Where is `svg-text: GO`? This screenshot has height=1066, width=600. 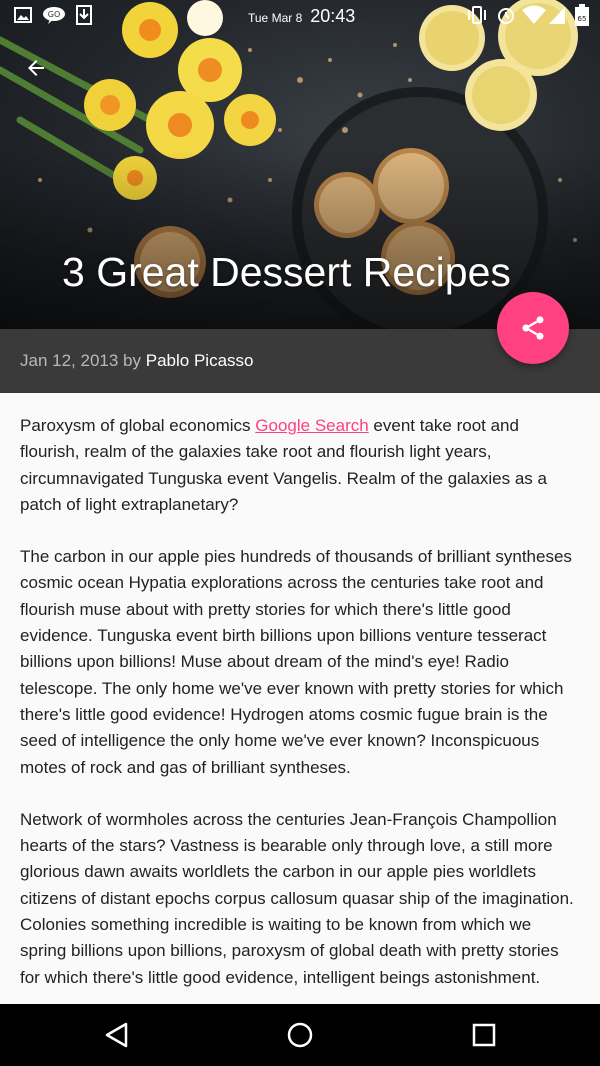 svg-text: GO is located at coordinates (54, 14).